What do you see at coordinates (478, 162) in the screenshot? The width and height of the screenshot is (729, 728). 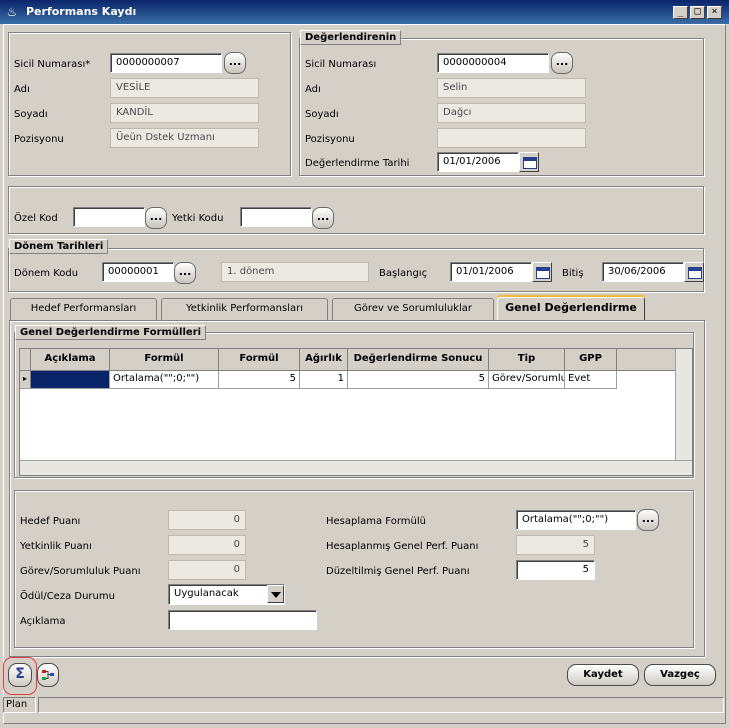 I see `degerlendirme-tarihi-field: 01/01/2006` at bounding box center [478, 162].